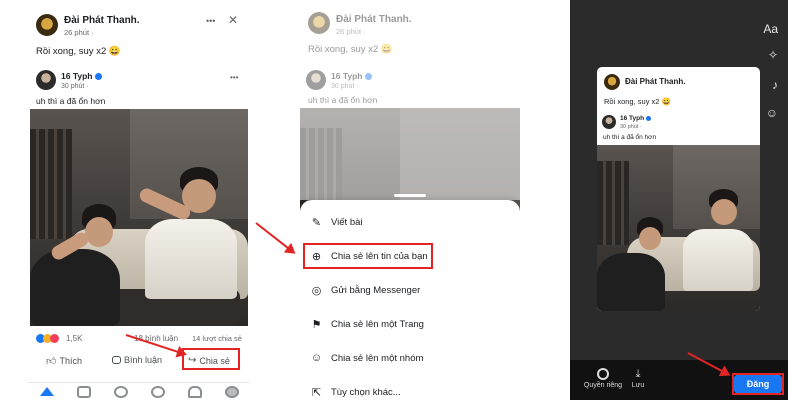 This screenshot has height=400, width=800. What do you see at coordinates (79, 32) in the screenshot?
I see `post-time: 26 phút ·` at bounding box center [79, 32].